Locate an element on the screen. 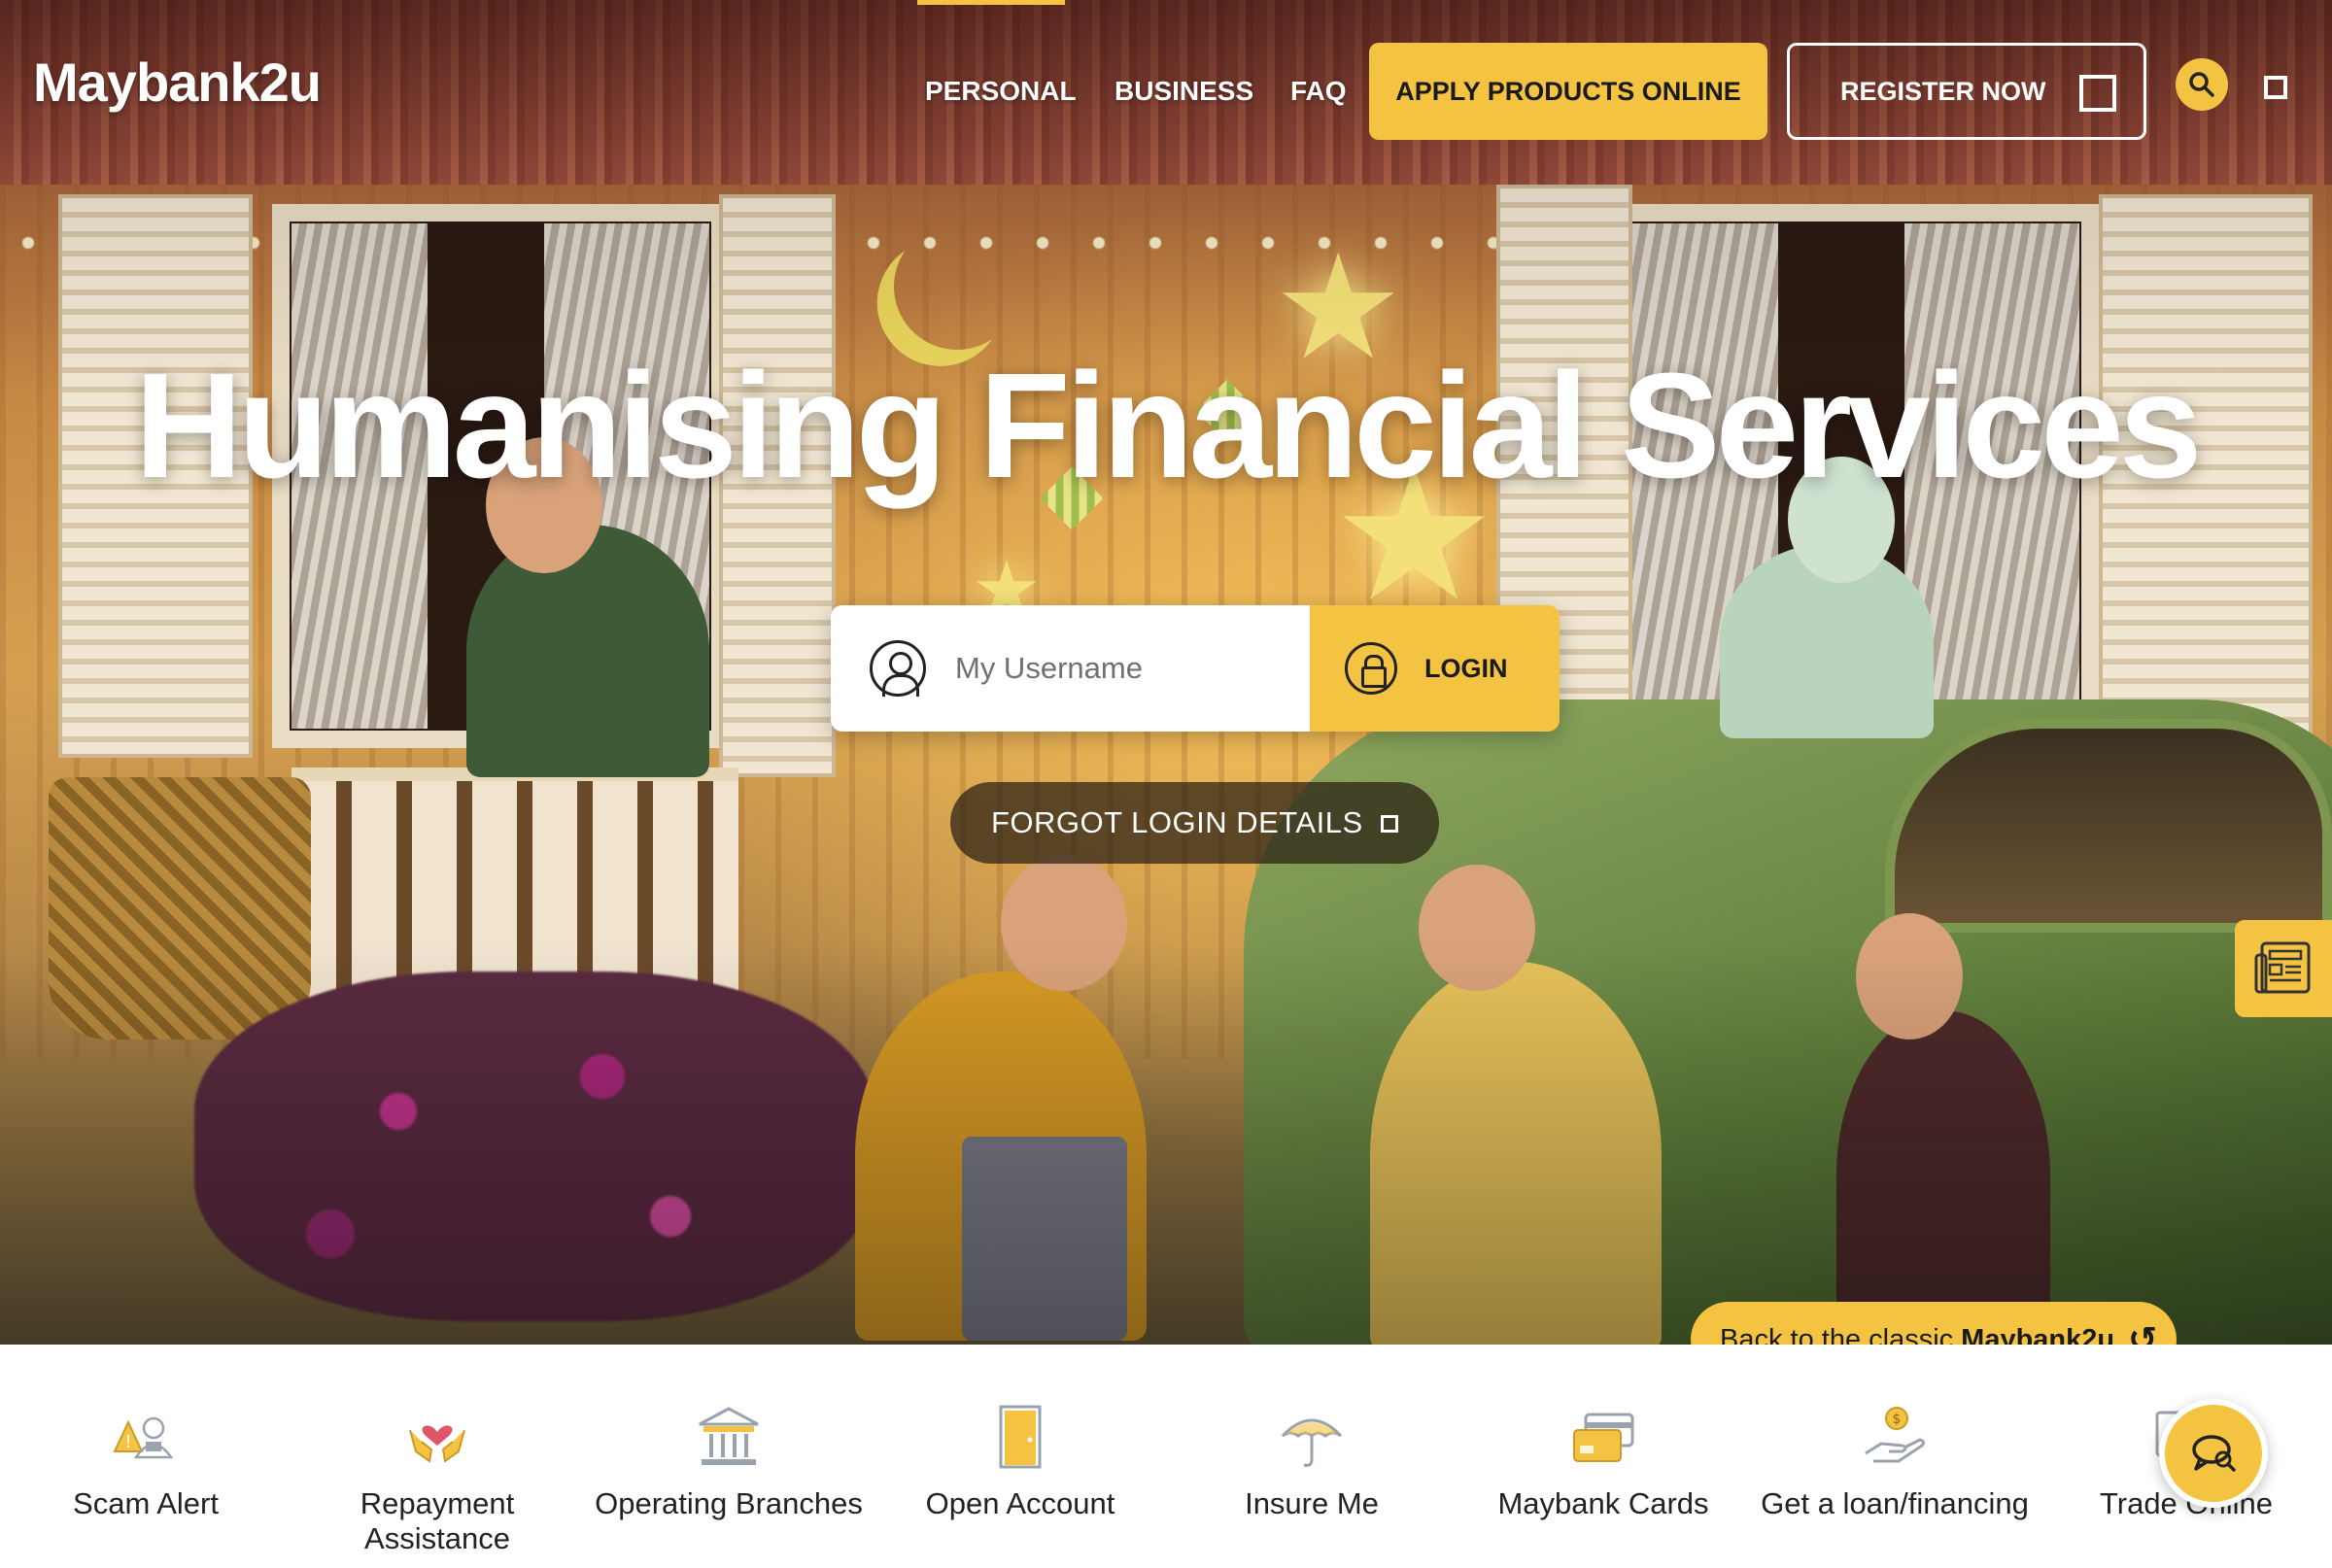  login-label: LOGIN is located at coordinates (1466, 668).